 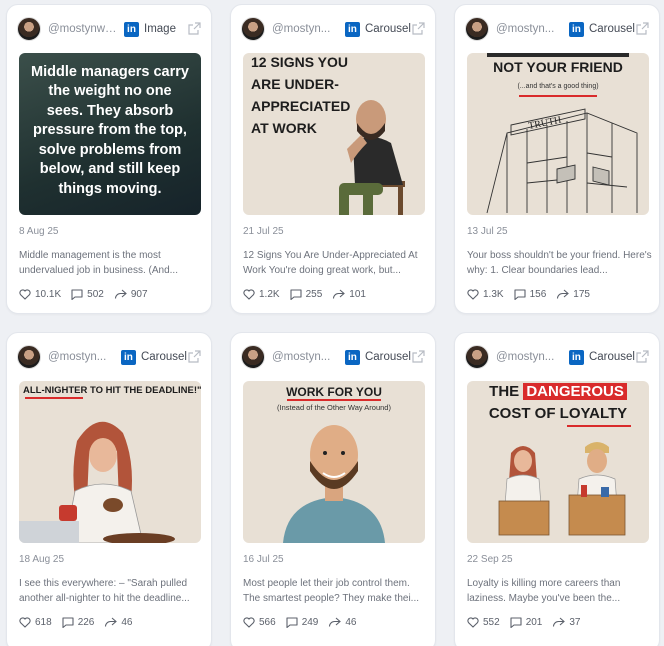 I want to click on post-stats: 552 201 37, so click(x=529, y=622).